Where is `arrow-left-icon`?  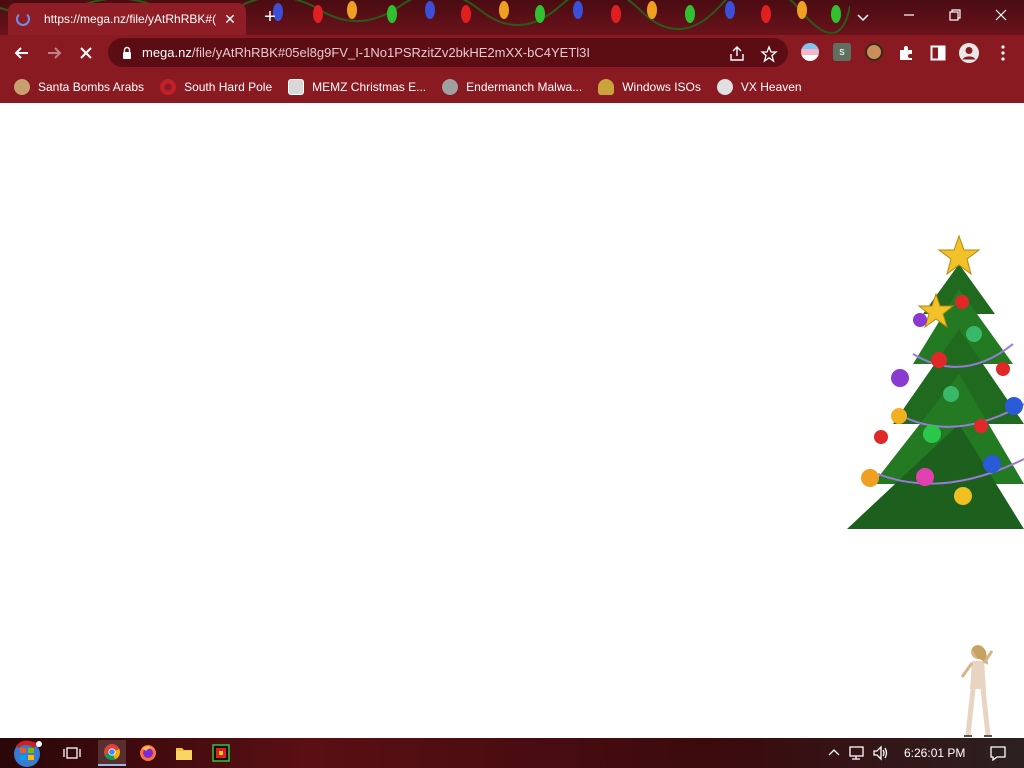
arrow-left-icon is located at coordinates (21, 53).